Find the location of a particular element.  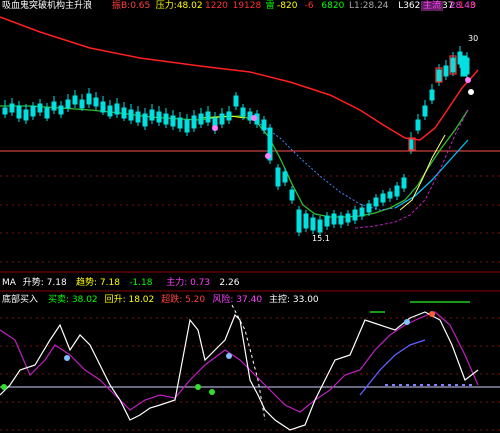

oscillator-white-dashed is located at coordinates (248, 362).